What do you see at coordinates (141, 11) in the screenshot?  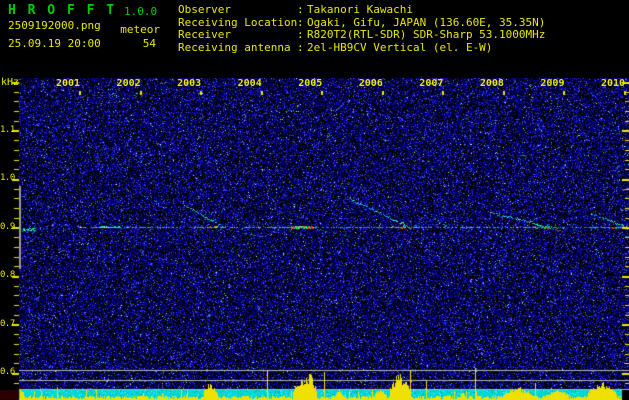 I see `app-version: 1.0.0` at bounding box center [141, 11].